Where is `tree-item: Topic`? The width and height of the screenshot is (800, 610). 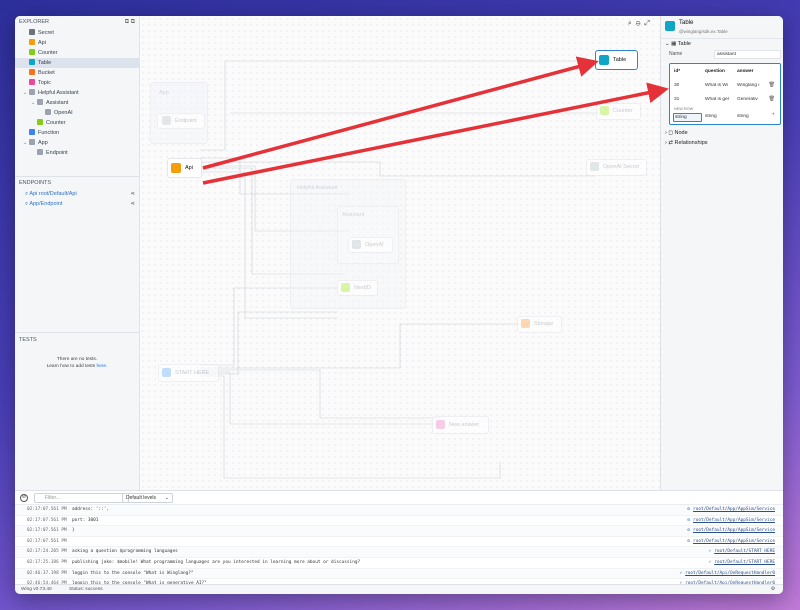 tree-item: Topic is located at coordinates (77, 83).